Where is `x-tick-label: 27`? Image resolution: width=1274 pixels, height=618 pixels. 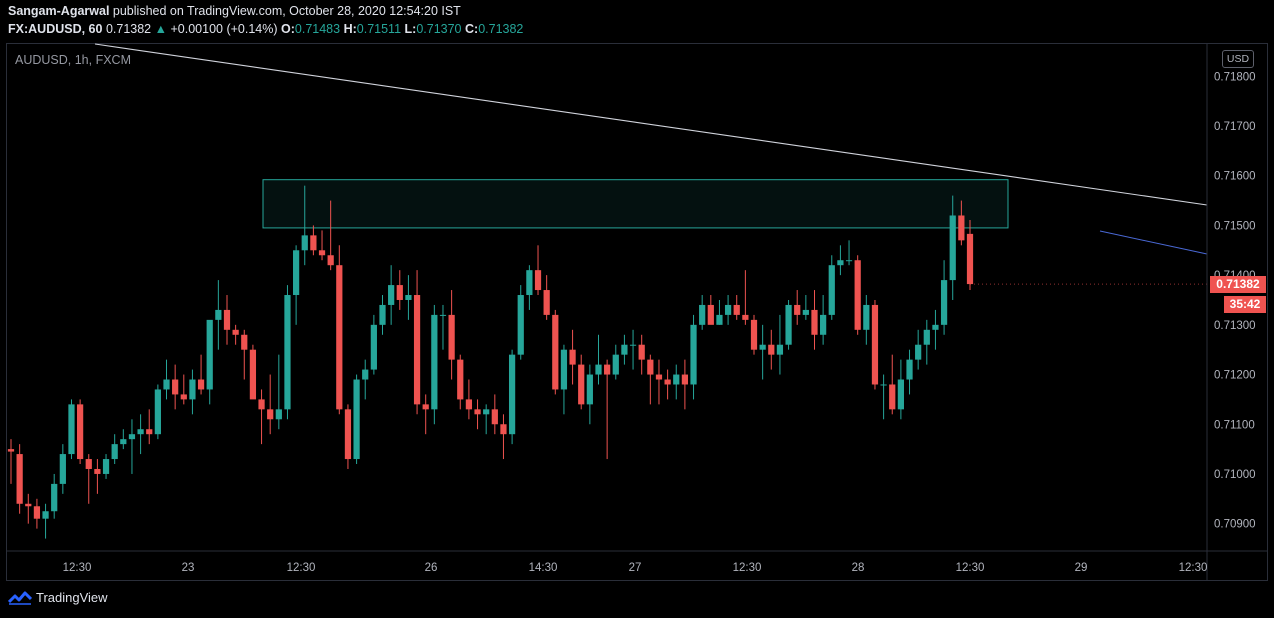
x-tick-label: 27 is located at coordinates (635, 568).